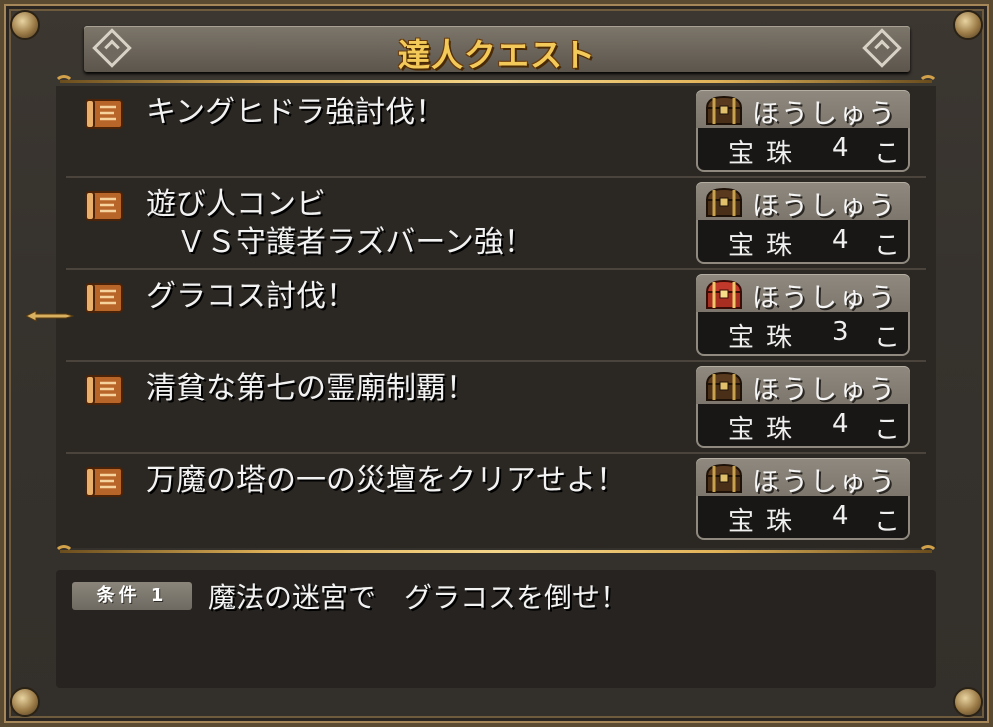  What do you see at coordinates (496, 549) in the screenshot?
I see `divider-bottom` at bounding box center [496, 549].